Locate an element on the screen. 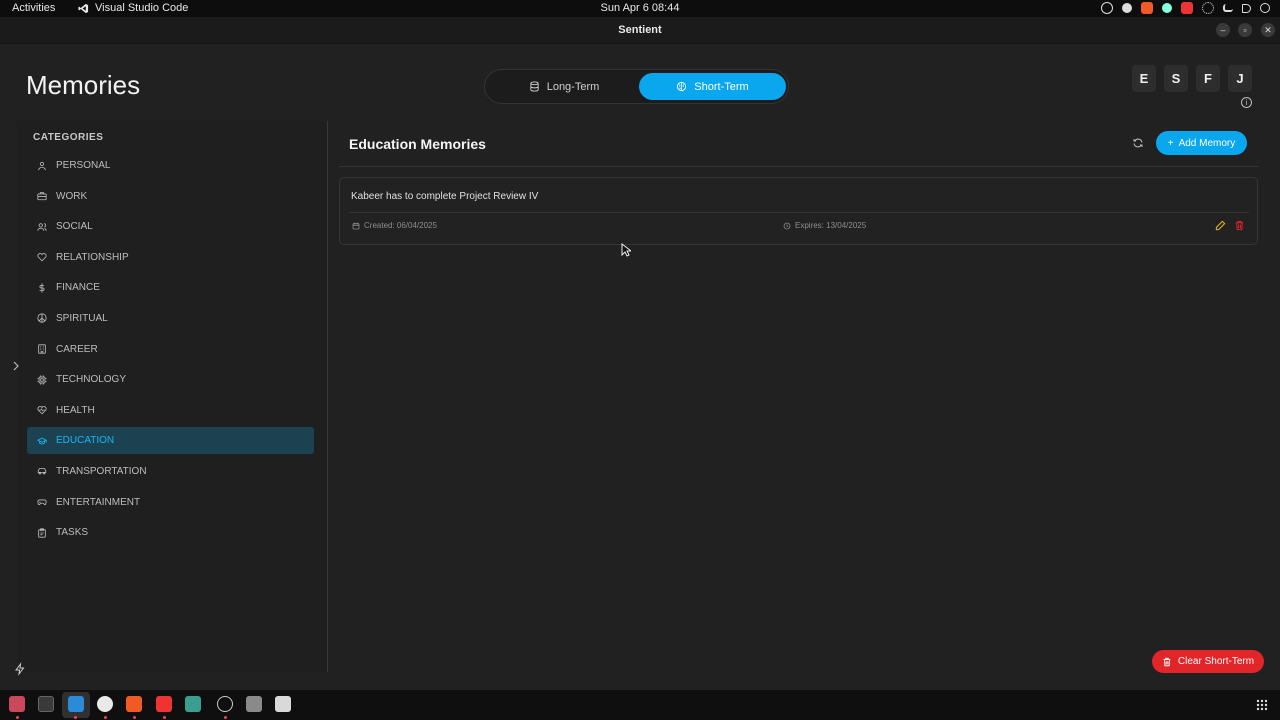 This screenshot has width=1280, height=720. sidebar-item-relationship: RELATIONSHIP is located at coordinates (170, 257).